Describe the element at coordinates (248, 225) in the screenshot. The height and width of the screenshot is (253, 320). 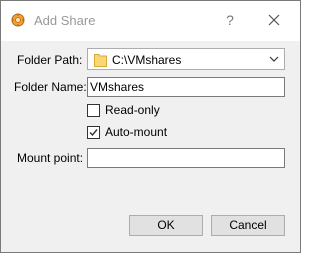
I see `cancel-button: Cancel` at that location.